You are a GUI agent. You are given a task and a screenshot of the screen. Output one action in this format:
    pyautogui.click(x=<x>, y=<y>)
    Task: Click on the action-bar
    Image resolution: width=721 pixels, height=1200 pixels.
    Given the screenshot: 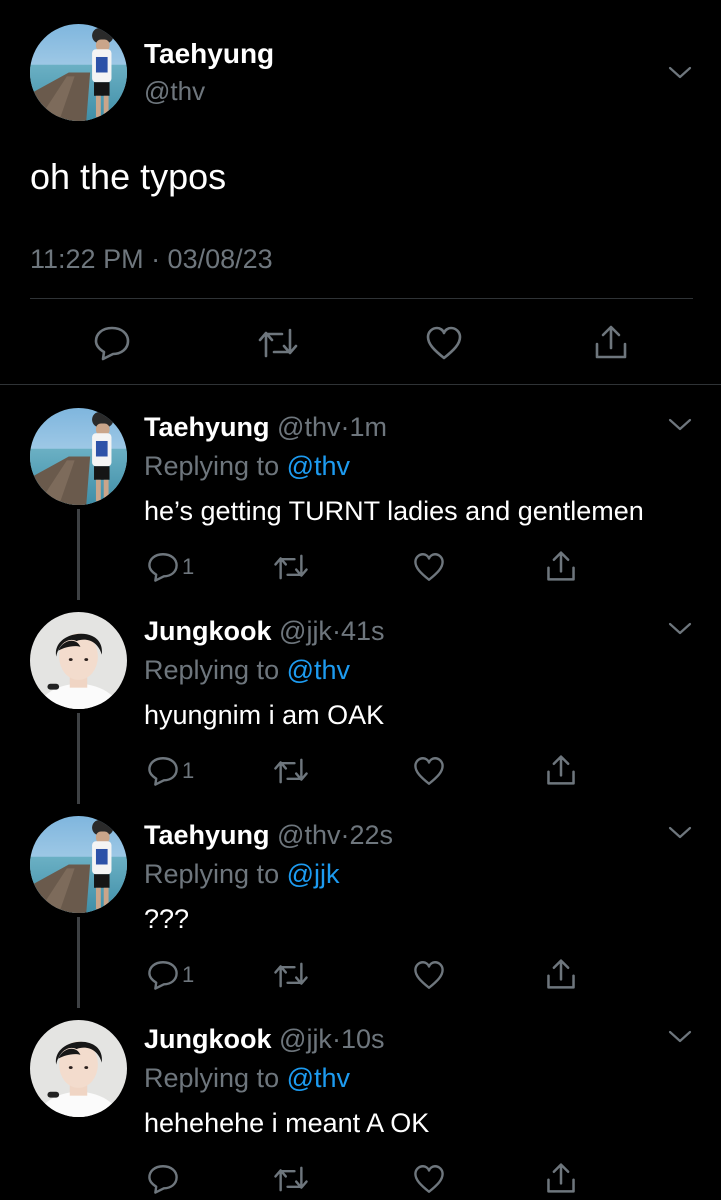 What is the action you would take?
    pyautogui.click(x=364, y=1179)
    